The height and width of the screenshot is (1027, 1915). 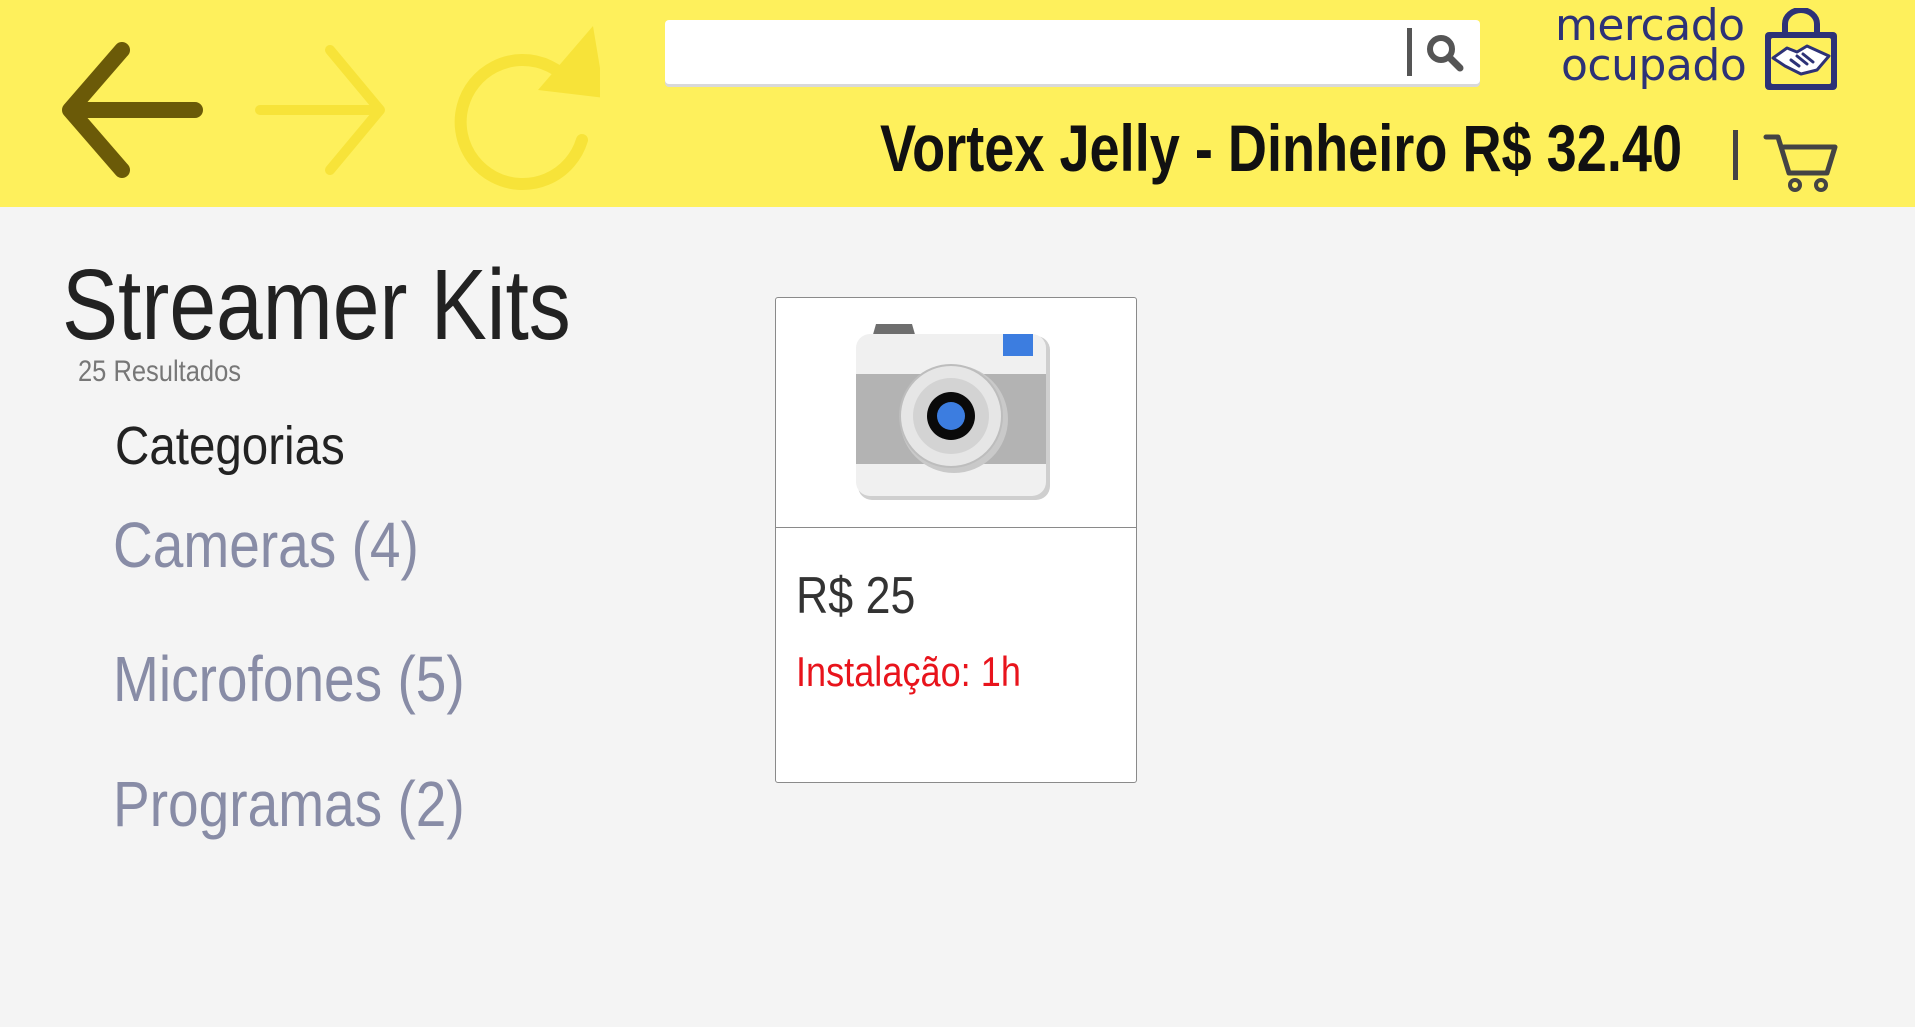 I want to click on refresh-button, so click(x=522, y=110).